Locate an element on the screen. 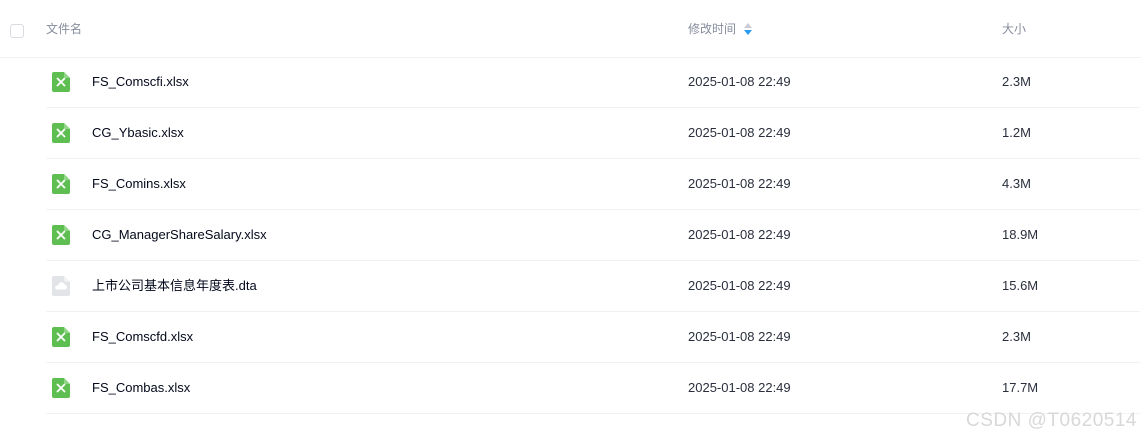  file-name: CG_ManagerShareSalary.xlsx is located at coordinates (179, 235).